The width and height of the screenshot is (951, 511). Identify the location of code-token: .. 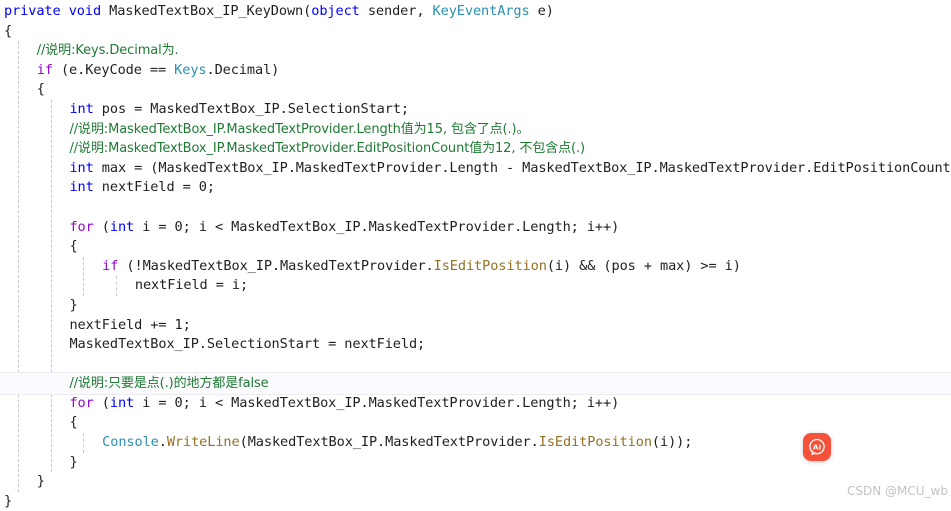
(162, 442).